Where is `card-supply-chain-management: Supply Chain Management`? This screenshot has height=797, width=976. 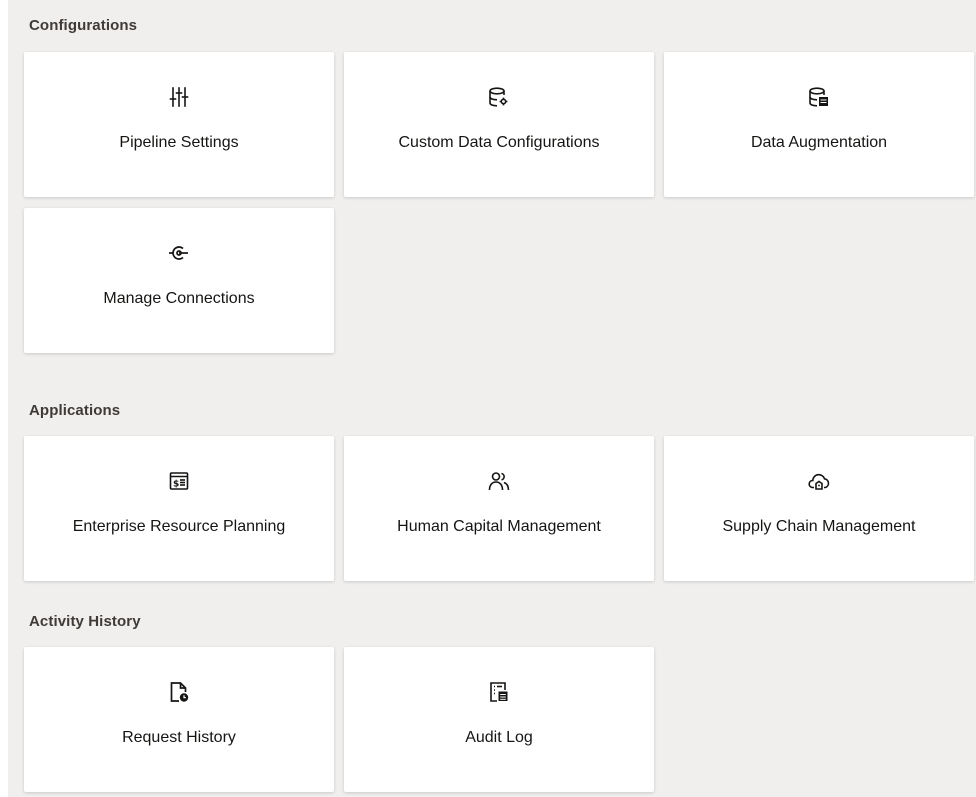
card-supply-chain-management: Supply Chain Management is located at coordinates (819, 508).